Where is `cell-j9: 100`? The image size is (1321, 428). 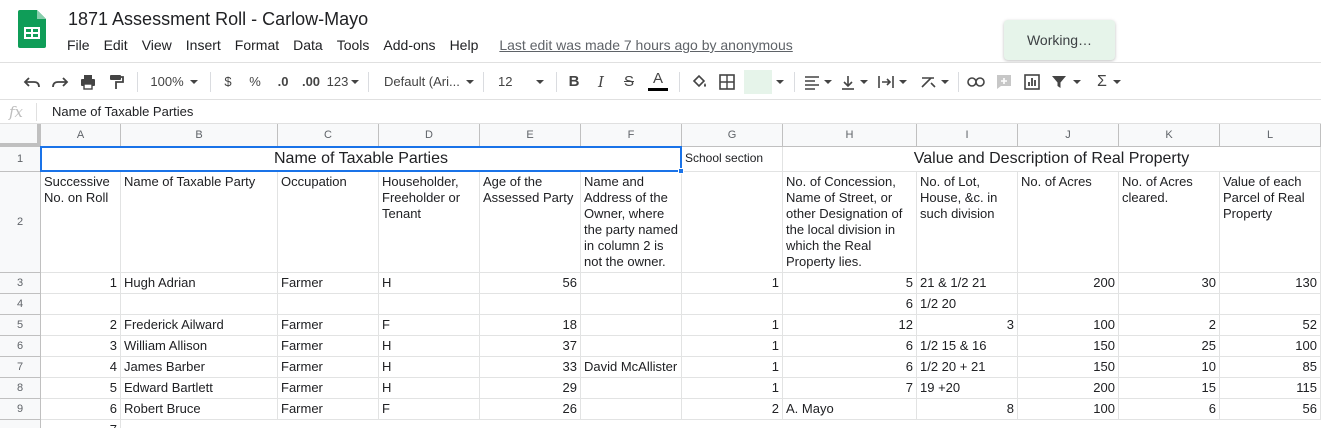 cell-j9: 100 is located at coordinates (1068, 409).